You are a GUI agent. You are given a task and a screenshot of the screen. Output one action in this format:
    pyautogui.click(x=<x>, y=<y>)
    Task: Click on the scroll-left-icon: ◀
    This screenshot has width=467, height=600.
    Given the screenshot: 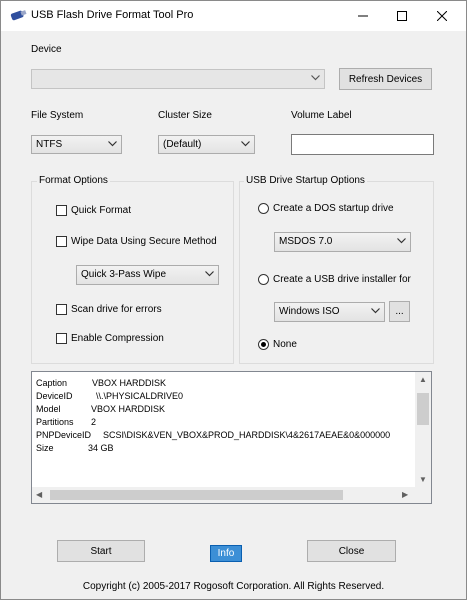 What is the action you would take?
    pyautogui.click(x=39, y=495)
    